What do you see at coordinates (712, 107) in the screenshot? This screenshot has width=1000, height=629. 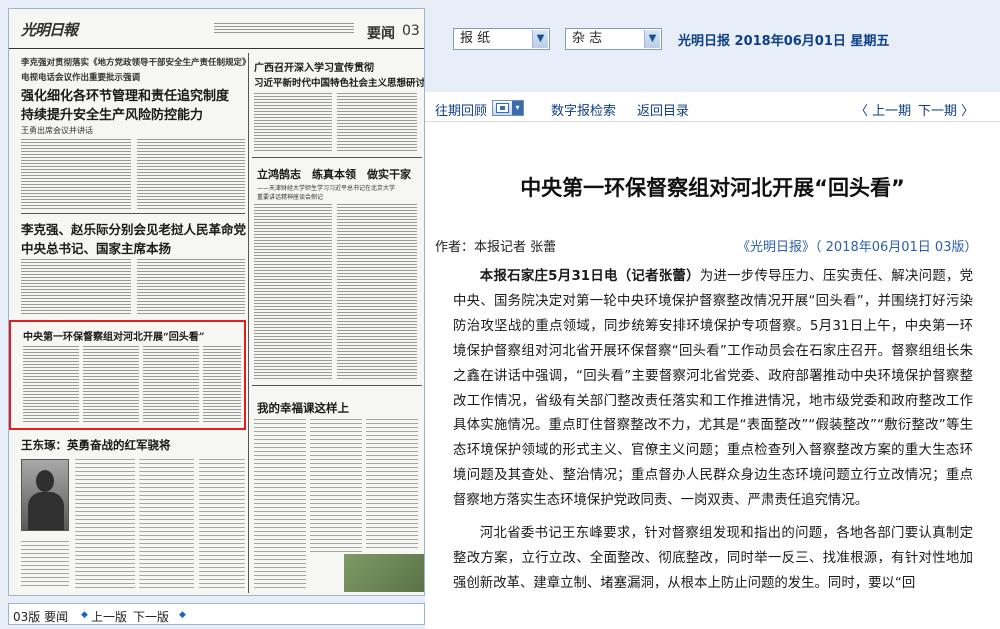 I see `toolbar: 往期回顾 ▾ 数字报检索 返回目录 〈 上一期 下一期 〉` at bounding box center [712, 107].